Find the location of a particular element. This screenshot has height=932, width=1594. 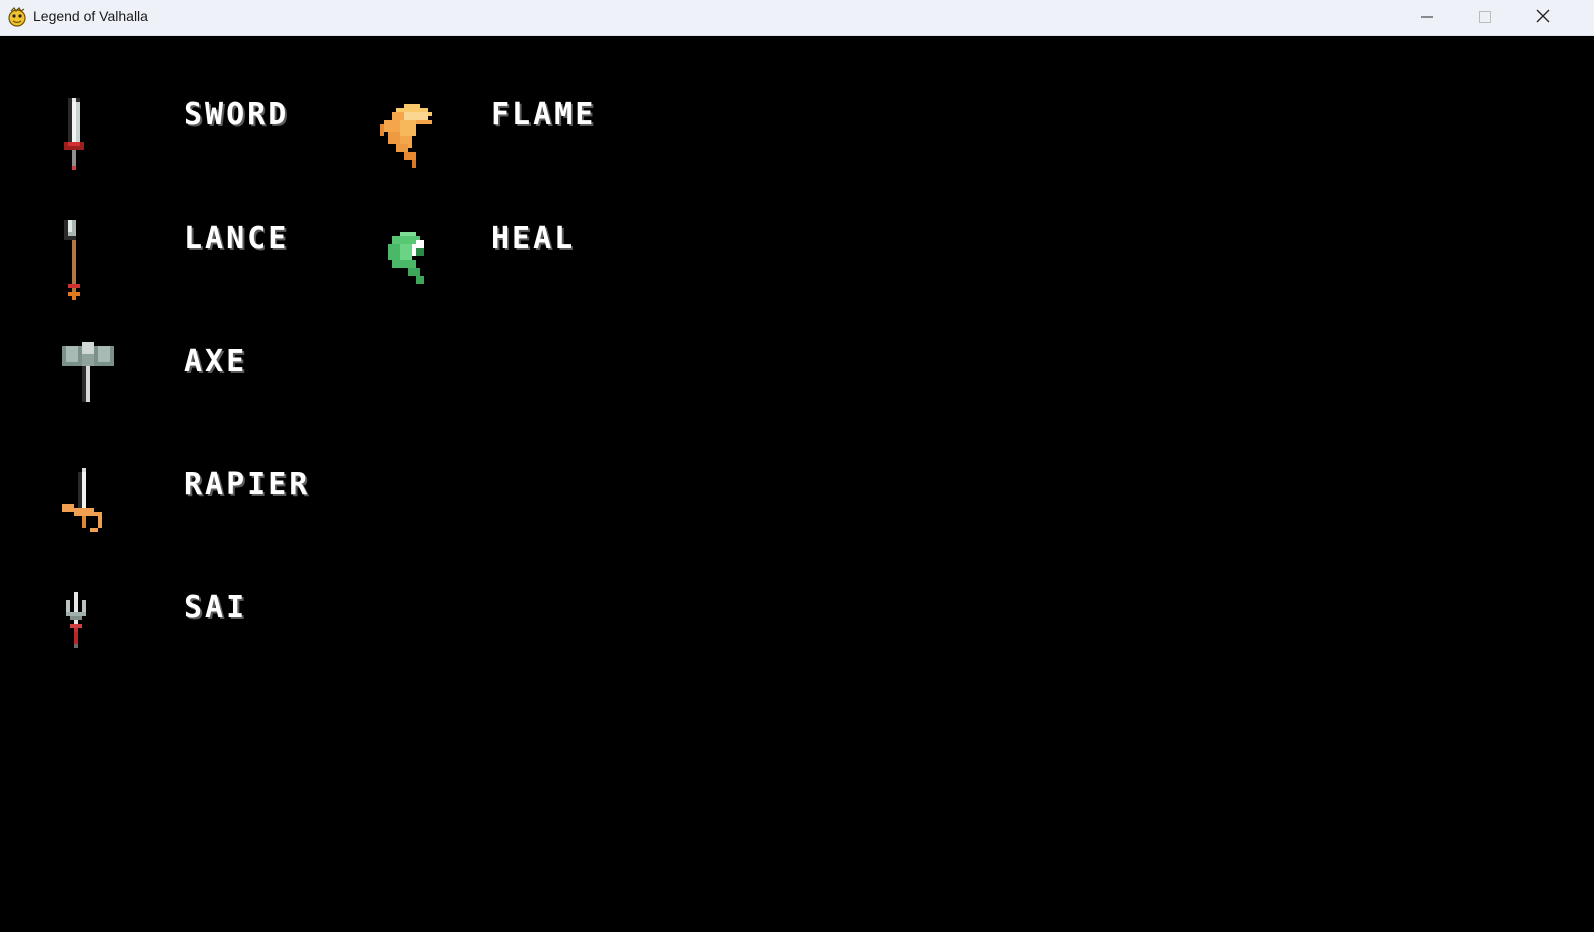

magic-label-heal: HEAL is located at coordinates (533, 238).